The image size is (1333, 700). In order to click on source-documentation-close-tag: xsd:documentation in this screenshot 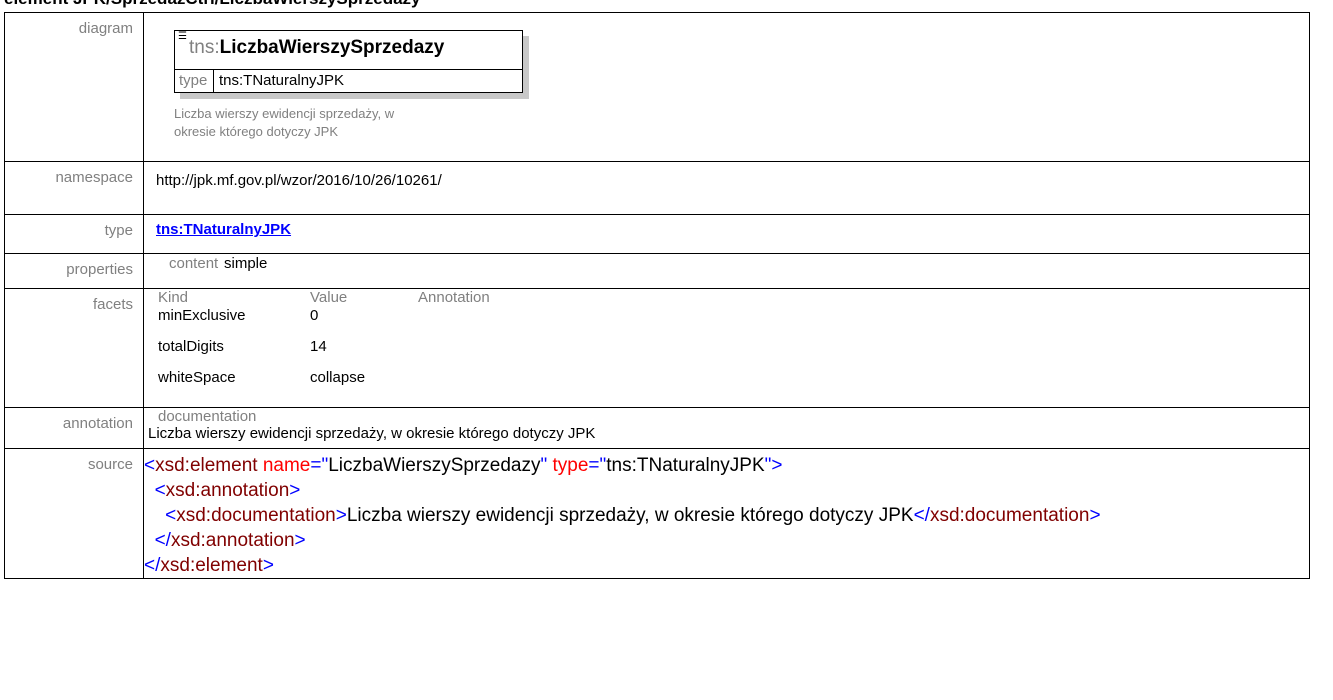, I will do `click(1009, 515)`.